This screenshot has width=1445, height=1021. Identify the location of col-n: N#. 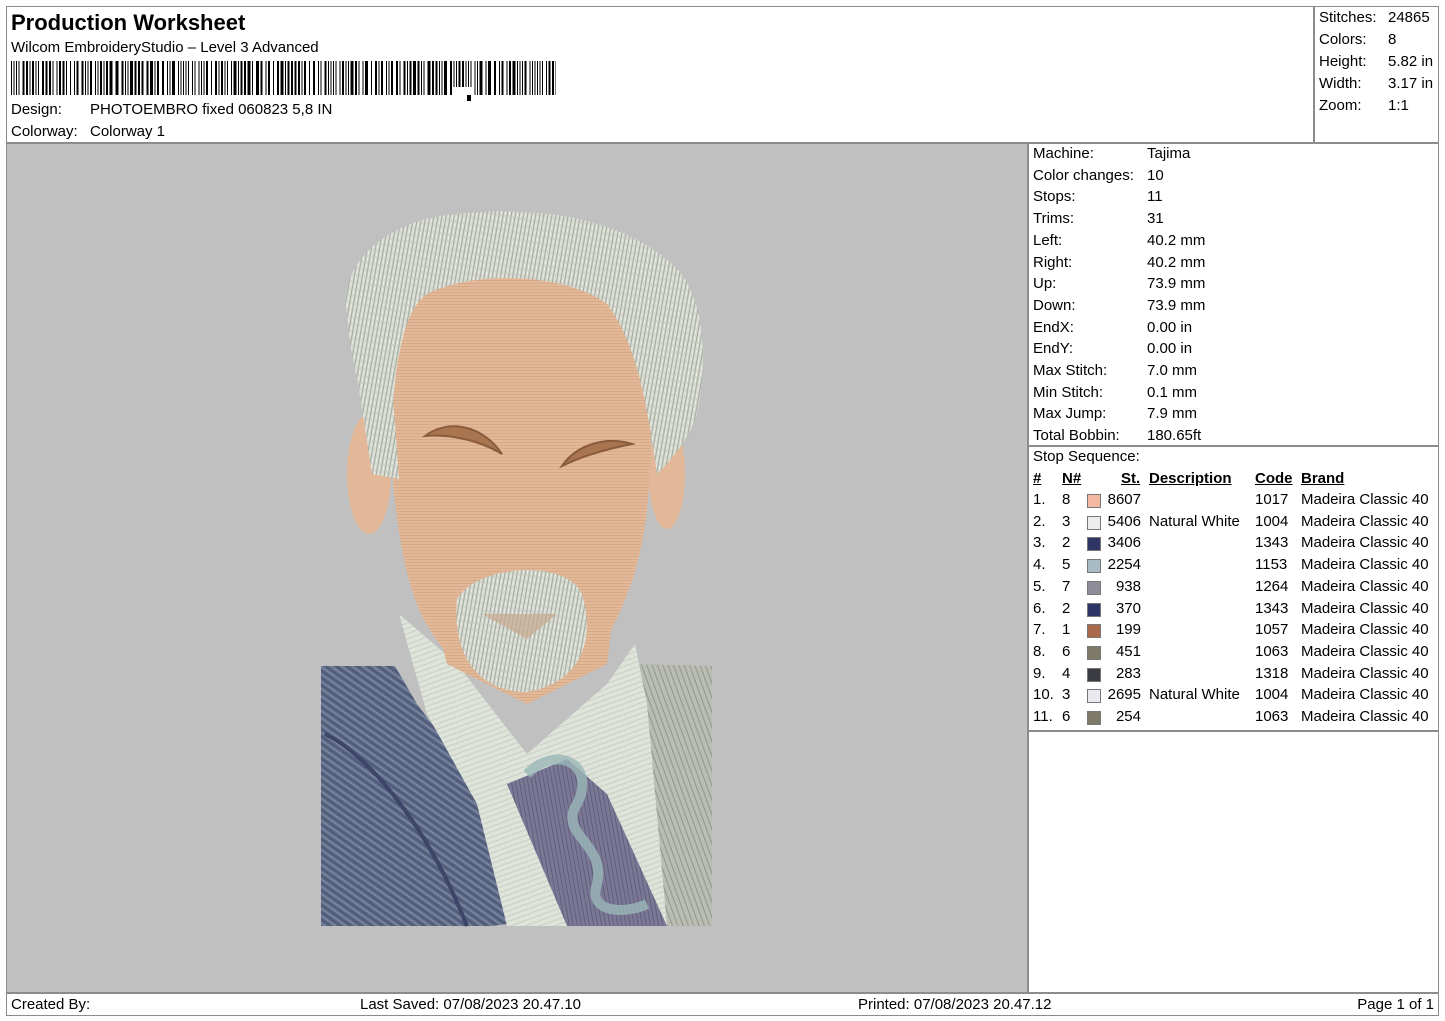
(1072, 478).